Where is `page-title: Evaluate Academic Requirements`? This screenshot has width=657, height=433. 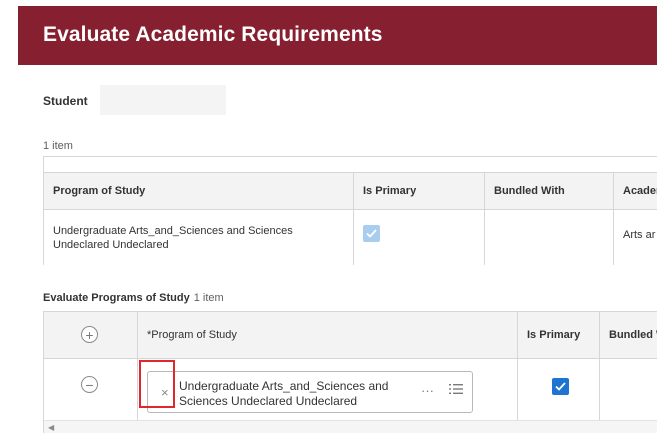
page-title: Evaluate Academic Requirements is located at coordinates (213, 34).